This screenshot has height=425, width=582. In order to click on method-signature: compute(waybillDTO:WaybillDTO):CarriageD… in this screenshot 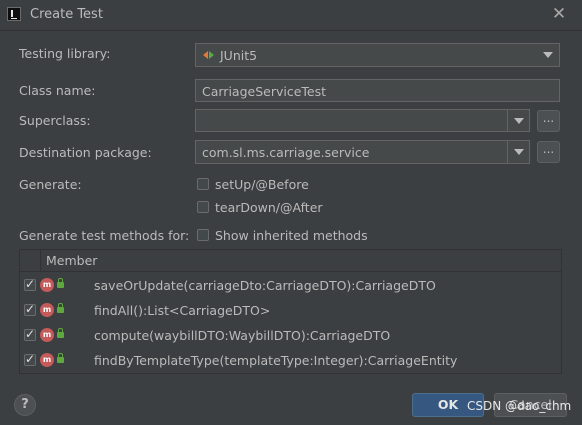, I will do `click(242, 335)`.